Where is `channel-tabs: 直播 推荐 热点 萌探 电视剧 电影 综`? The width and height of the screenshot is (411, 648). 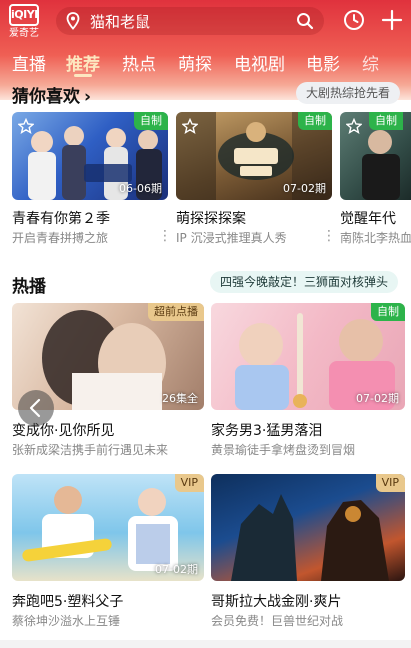
channel-tabs: 直播 推荐 热点 萌探 电视剧 电影 综 is located at coordinates (205, 62).